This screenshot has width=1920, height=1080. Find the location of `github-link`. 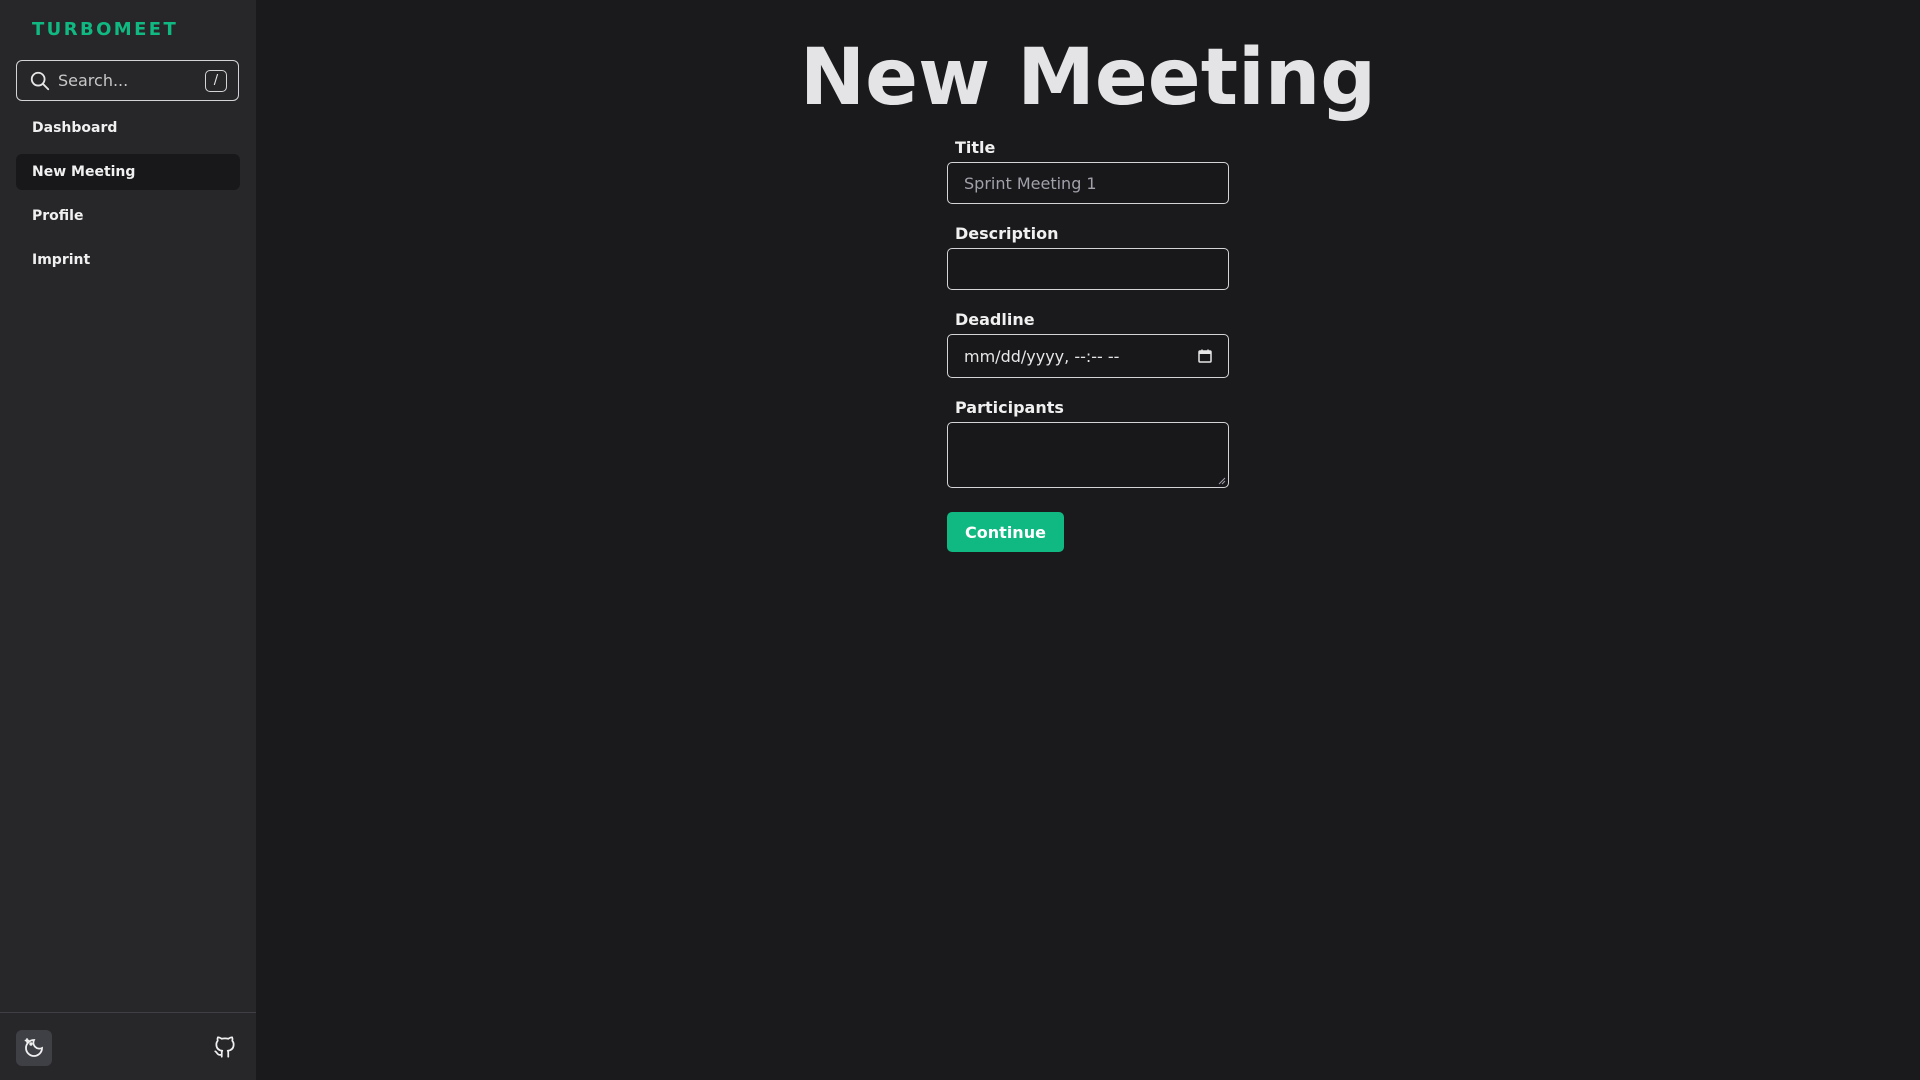

github-link is located at coordinates (225, 1047).